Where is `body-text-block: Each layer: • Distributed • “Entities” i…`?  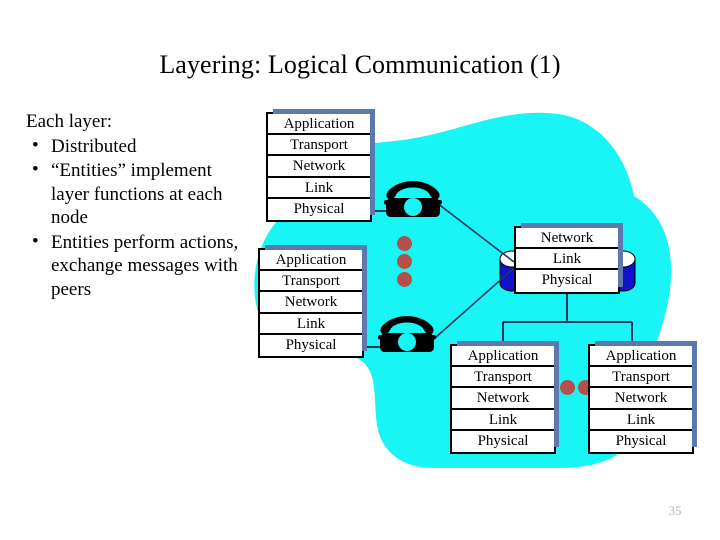 body-text-block: Each layer: • Distributed • “Entities” i… is located at coordinates (137, 206).